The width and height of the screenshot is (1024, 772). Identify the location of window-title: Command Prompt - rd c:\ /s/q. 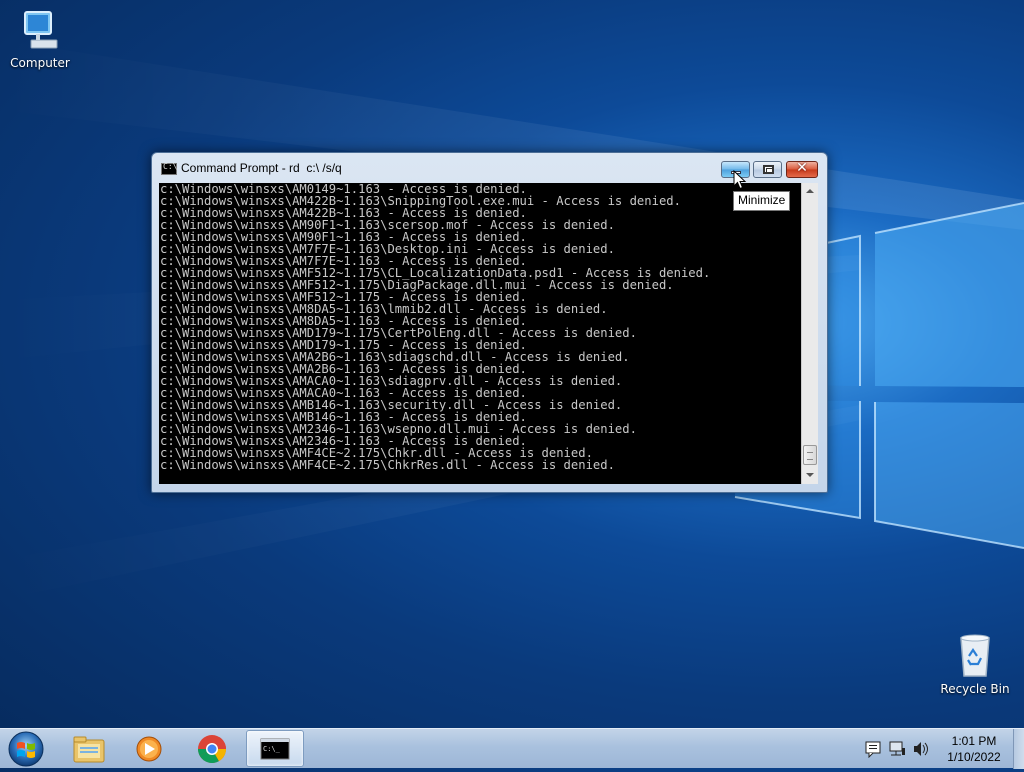
(261, 168).